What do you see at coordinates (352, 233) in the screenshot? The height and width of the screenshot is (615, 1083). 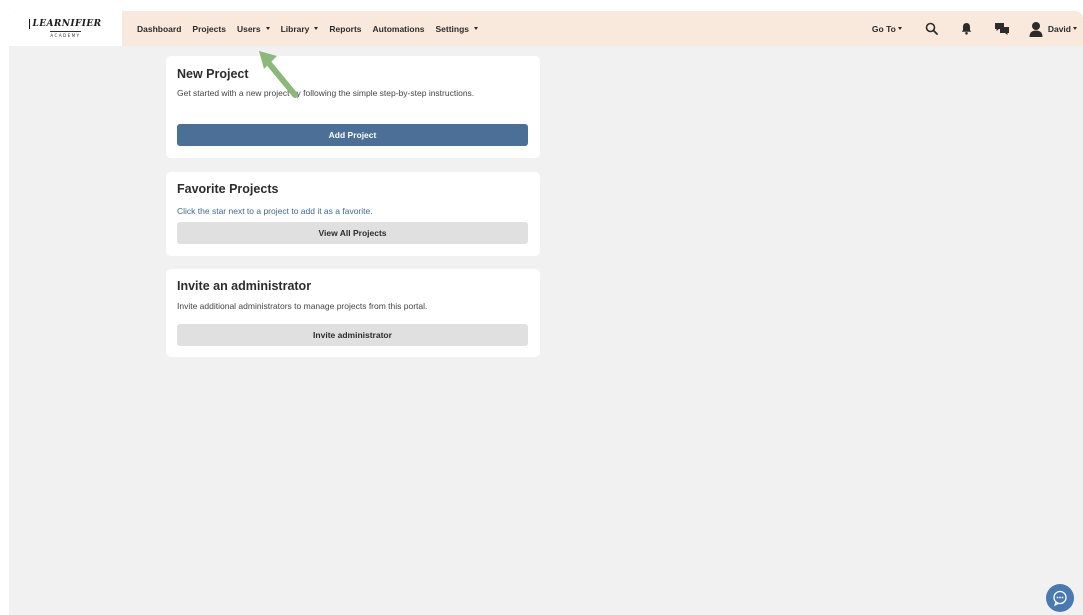 I see `view-all-projects-button: View All Projects` at bounding box center [352, 233].